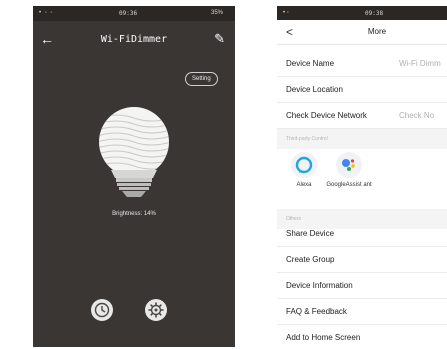  Describe the element at coordinates (362, 13) in the screenshot. I see `status-bar: • ◦ 09:38` at that location.